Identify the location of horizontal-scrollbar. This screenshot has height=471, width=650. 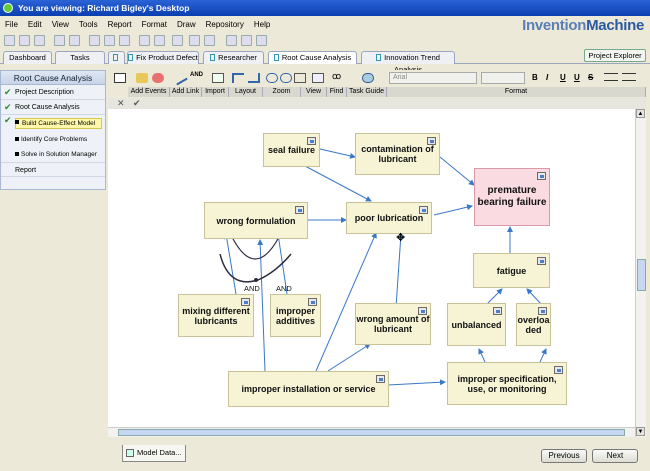
(371, 432).